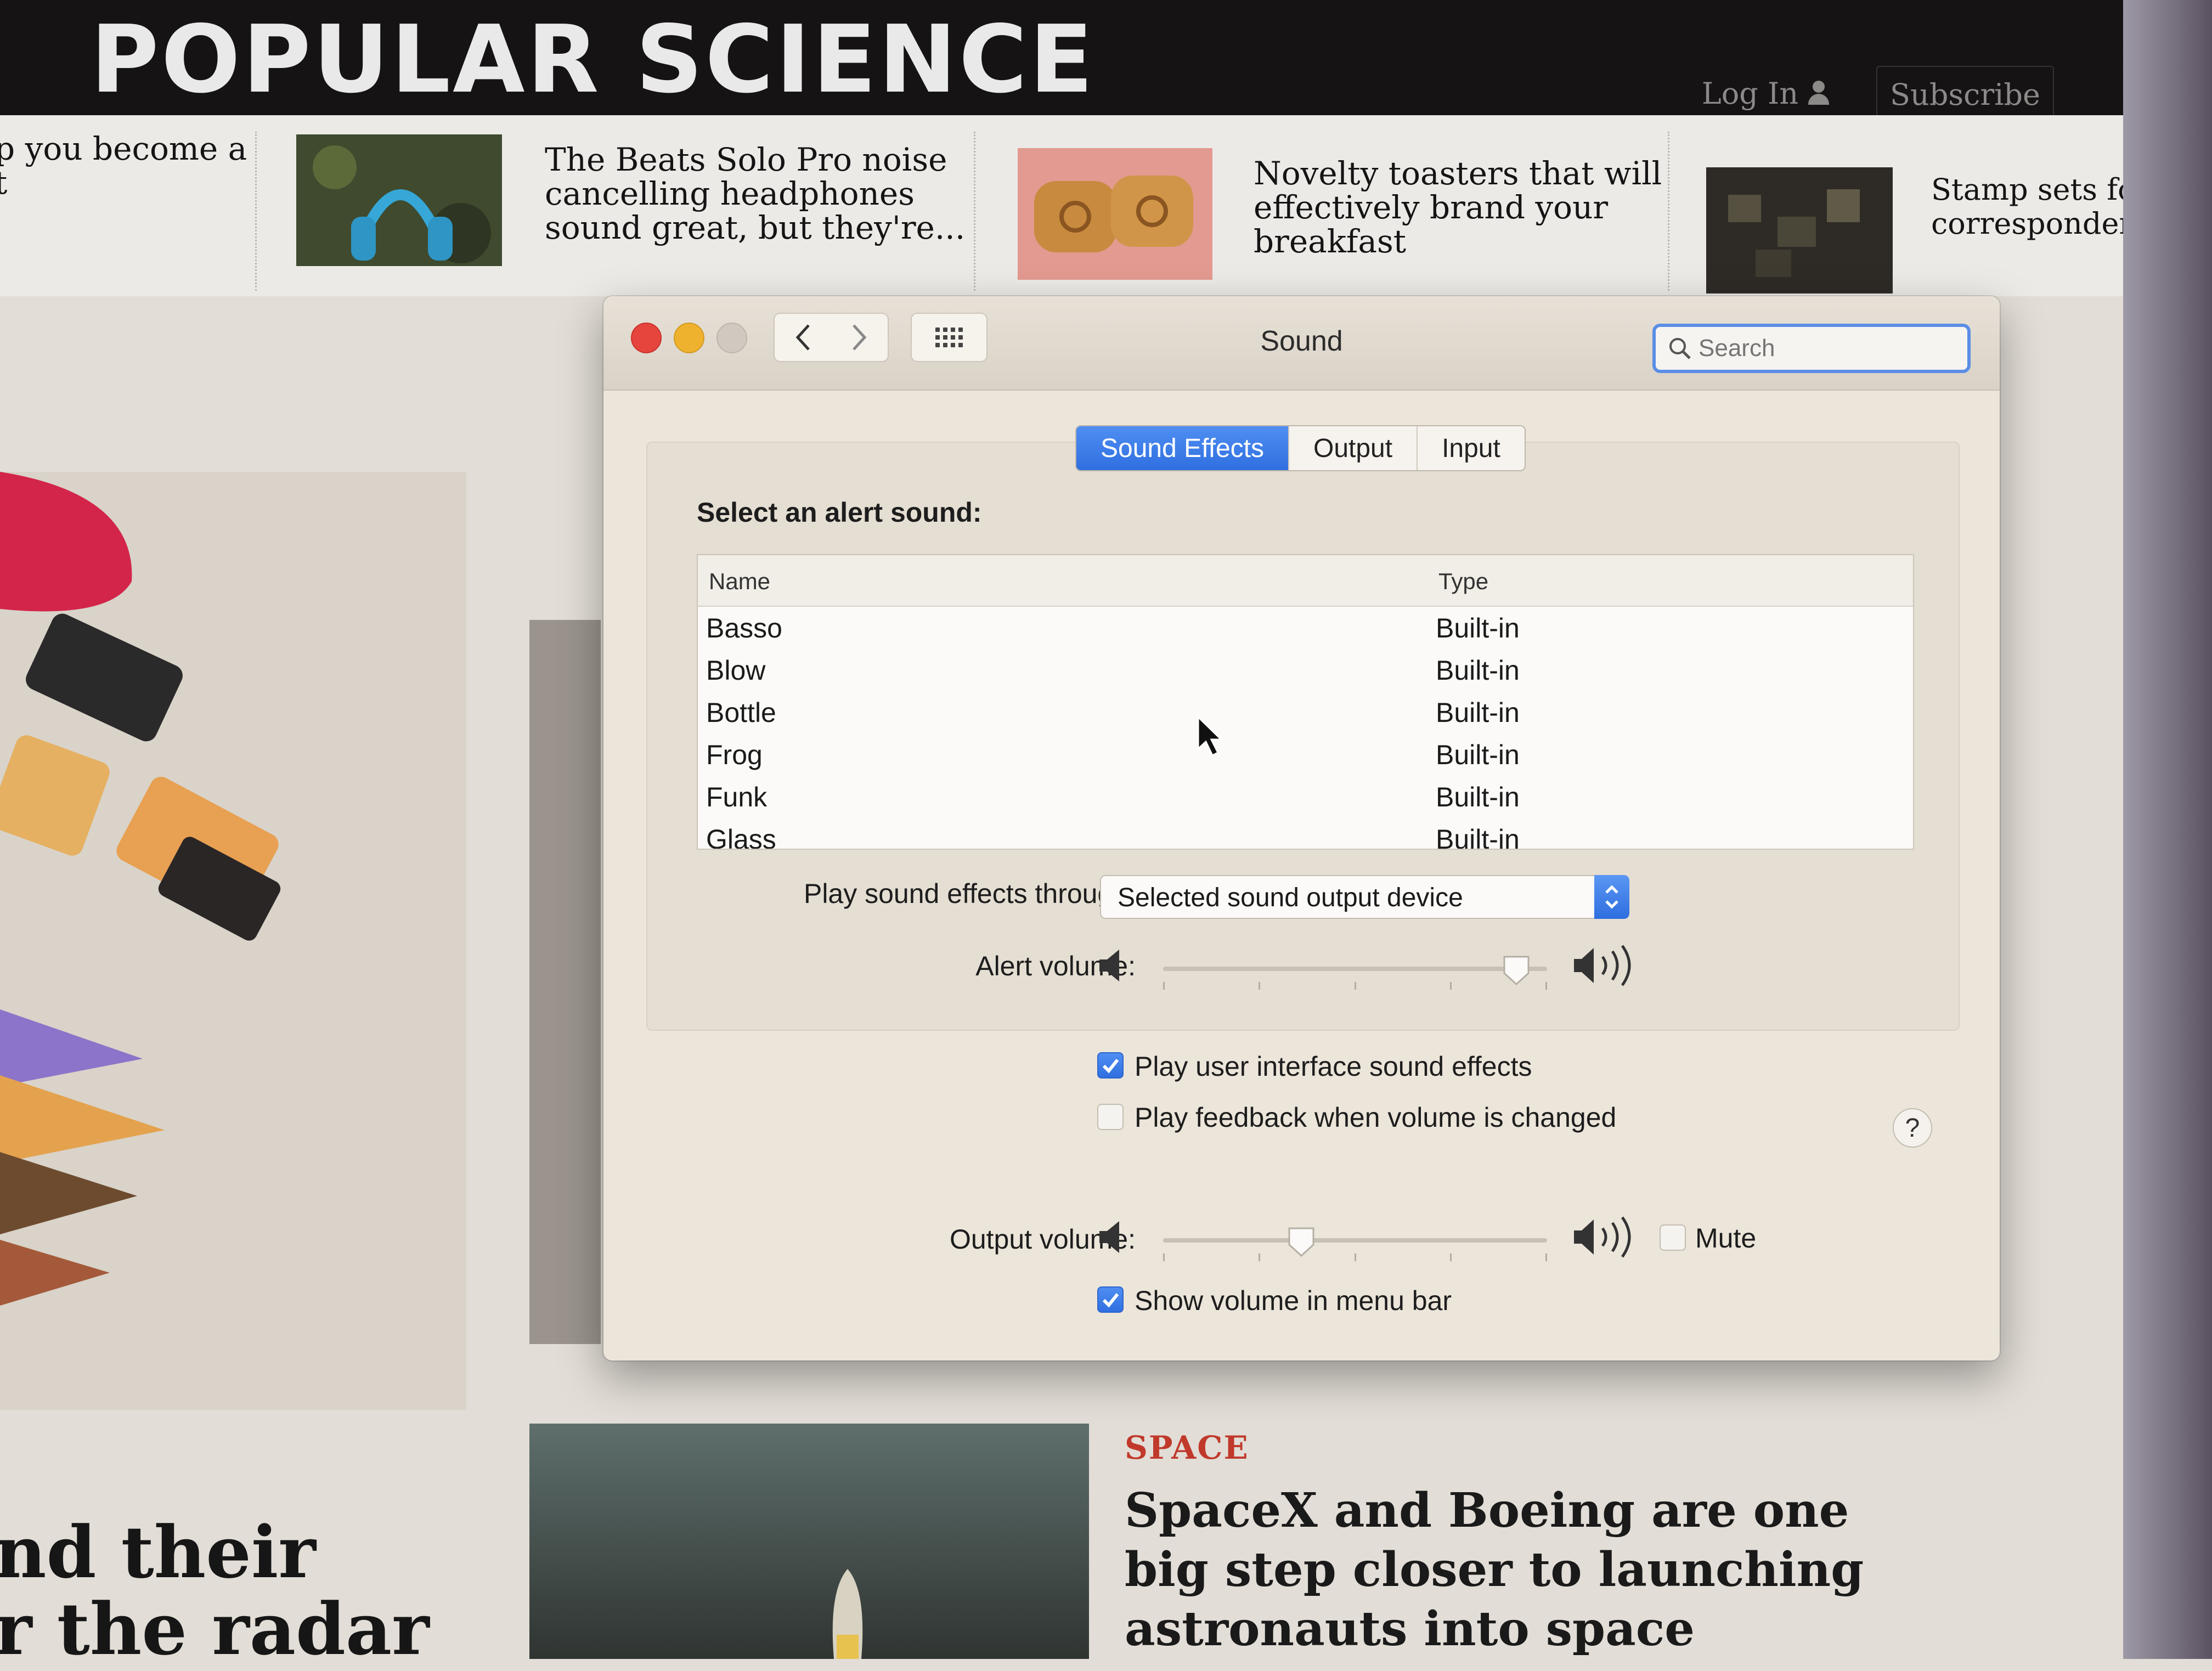 The width and height of the screenshot is (2212, 1671). I want to click on sound-output-select: Selected sound output device, so click(1365, 897).